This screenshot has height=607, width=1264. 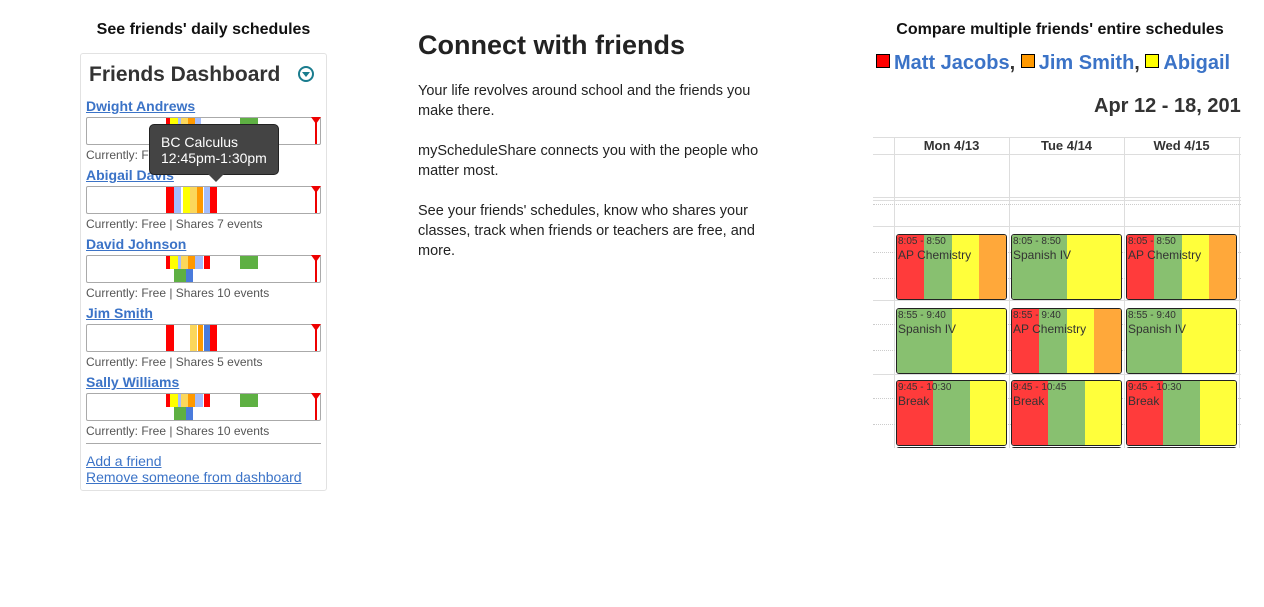 I want to click on friend-name-link: David Johnson, so click(x=204, y=244).